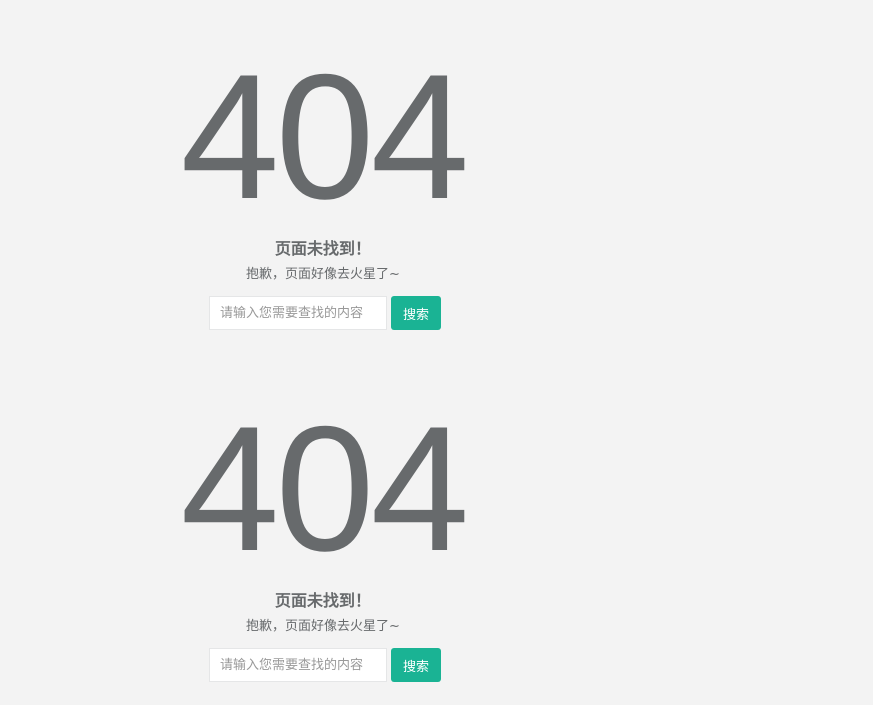 The height and width of the screenshot is (705, 873). I want to click on error-block-1: 404 页面未找到！ 抱歉，页面好像去火星了~ 搜索, so click(324, 183).